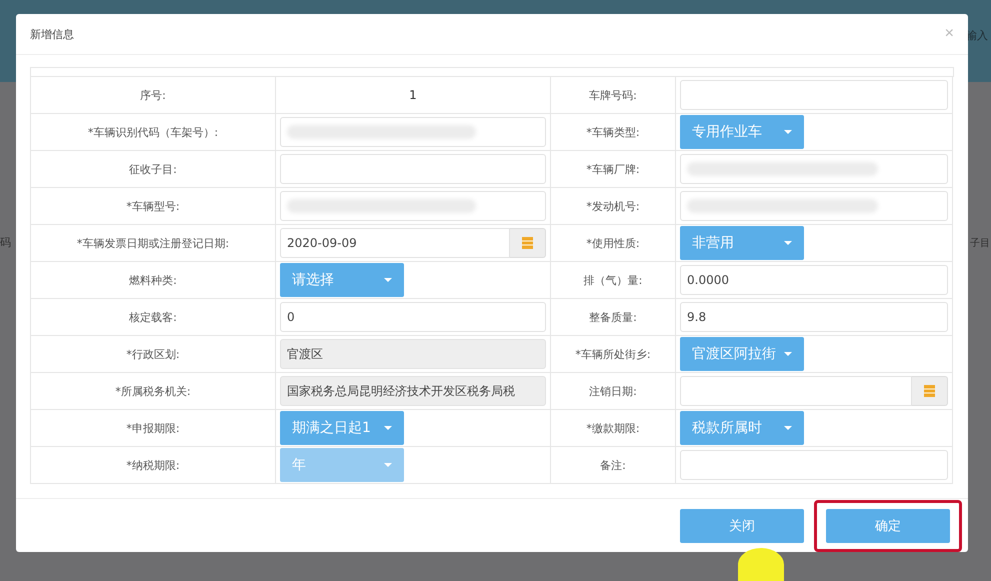 The height and width of the screenshot is (581, 991). What do you see at coordinates (153, 391) in the screenshot?
I see `field-label: *所属税务机关:` at bounding box center [153, 391].